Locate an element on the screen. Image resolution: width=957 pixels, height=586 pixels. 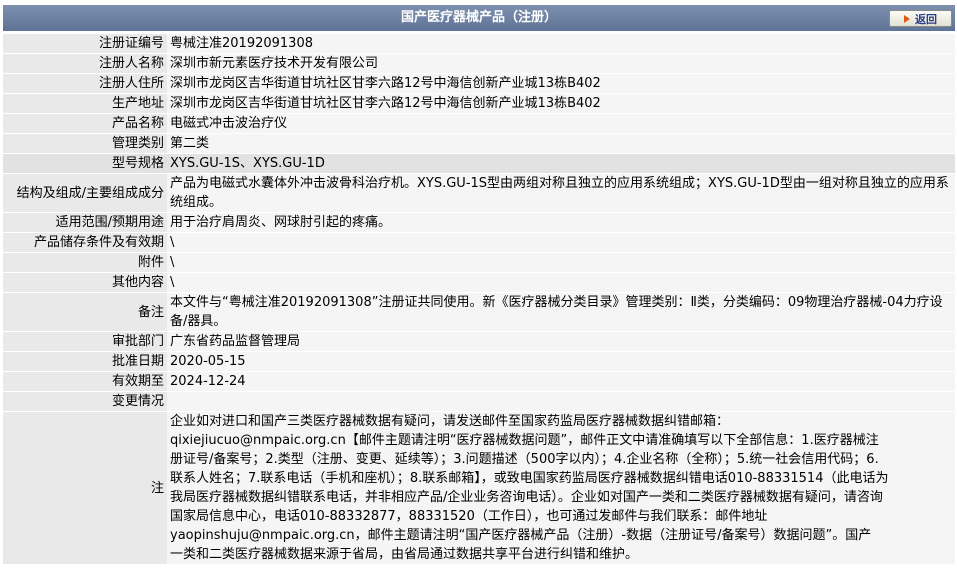
field-value-approval-dept: 广东省药品监督管理局 is located at coordinates (561, 341).